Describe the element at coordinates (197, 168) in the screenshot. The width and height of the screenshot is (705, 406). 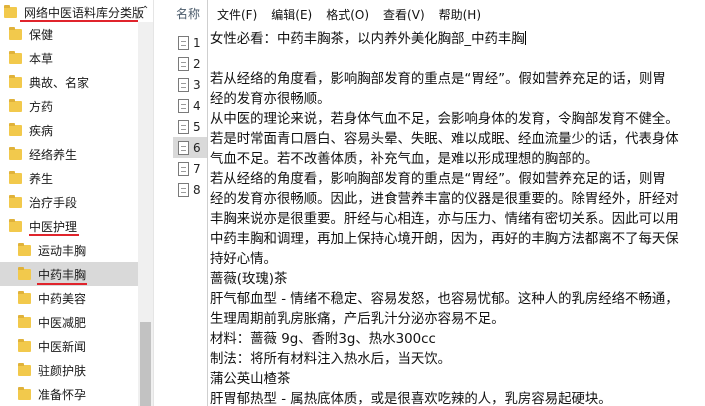
I see `file-name: 7` at that location.